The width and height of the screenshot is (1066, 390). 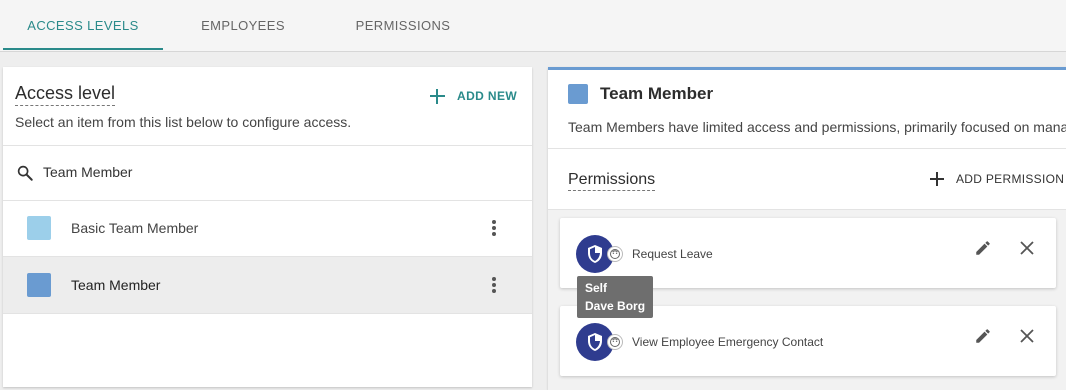 I want to click on add-new-button: ADD NEW, so click(x=473, y=96).